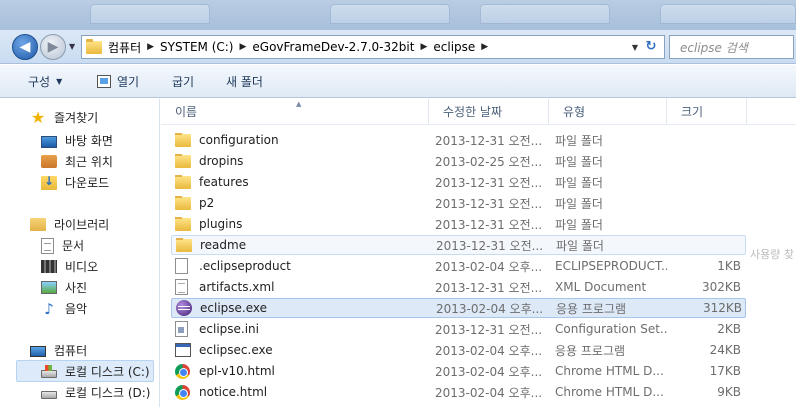 This screenshot has width=796, height=407. Describe the element at coordinates (38, 117) in the screenshot. I see `star-icon: ★` at that location.